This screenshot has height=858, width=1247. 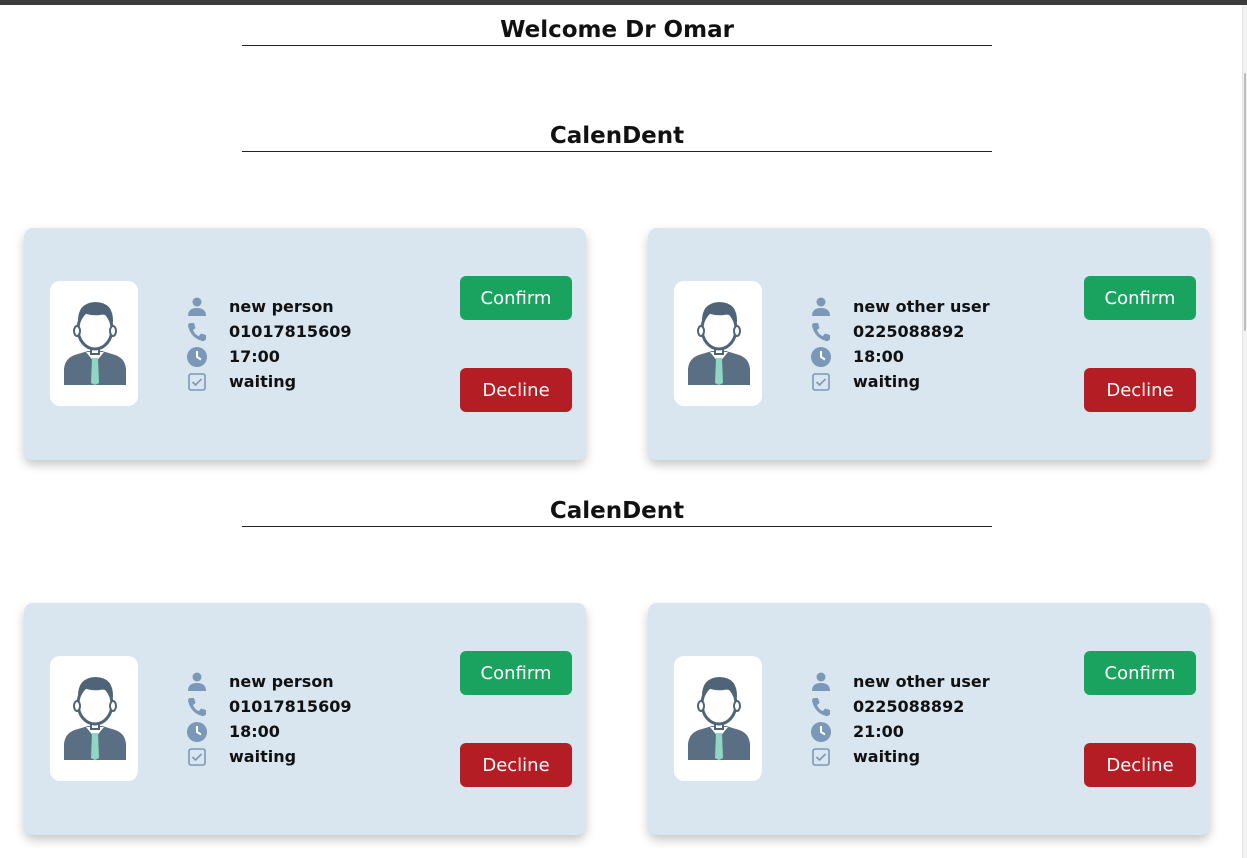 I want to click on appointment-time: 17:00, so click(x=254, y=356).